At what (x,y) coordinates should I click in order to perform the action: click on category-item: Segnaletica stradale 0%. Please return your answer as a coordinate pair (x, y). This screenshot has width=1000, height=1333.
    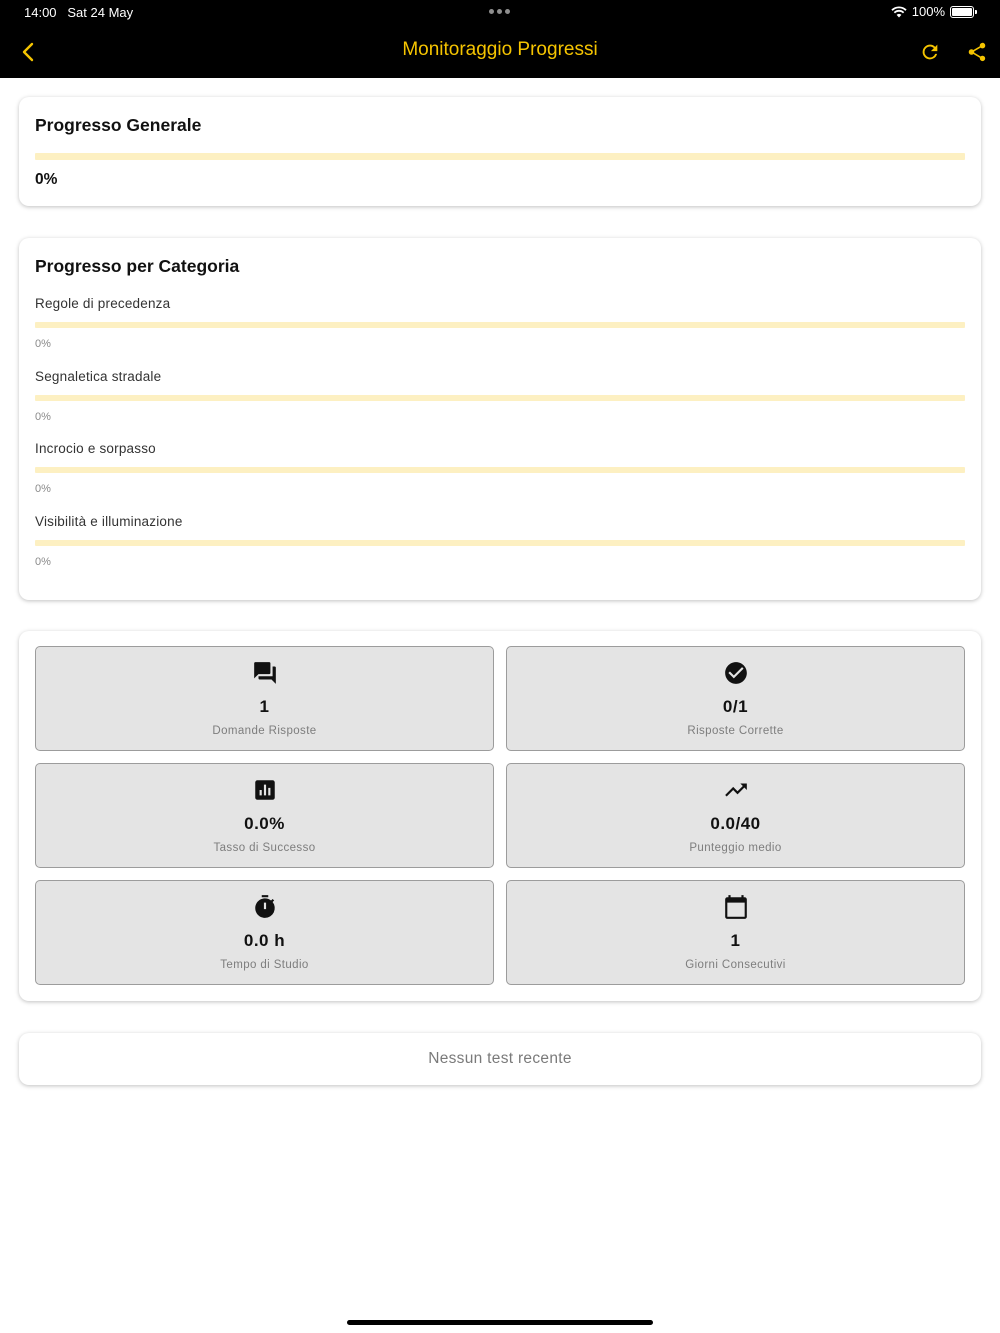
    Looking at the image, I should click on (500, 396).